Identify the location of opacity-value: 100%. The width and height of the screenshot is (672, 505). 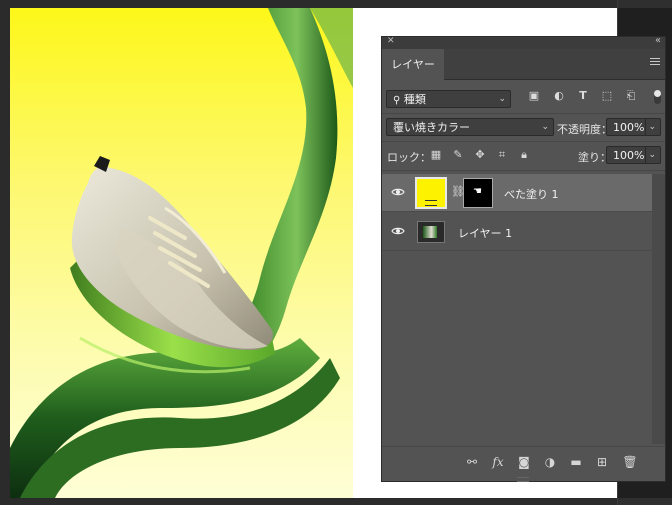
(629, 127).